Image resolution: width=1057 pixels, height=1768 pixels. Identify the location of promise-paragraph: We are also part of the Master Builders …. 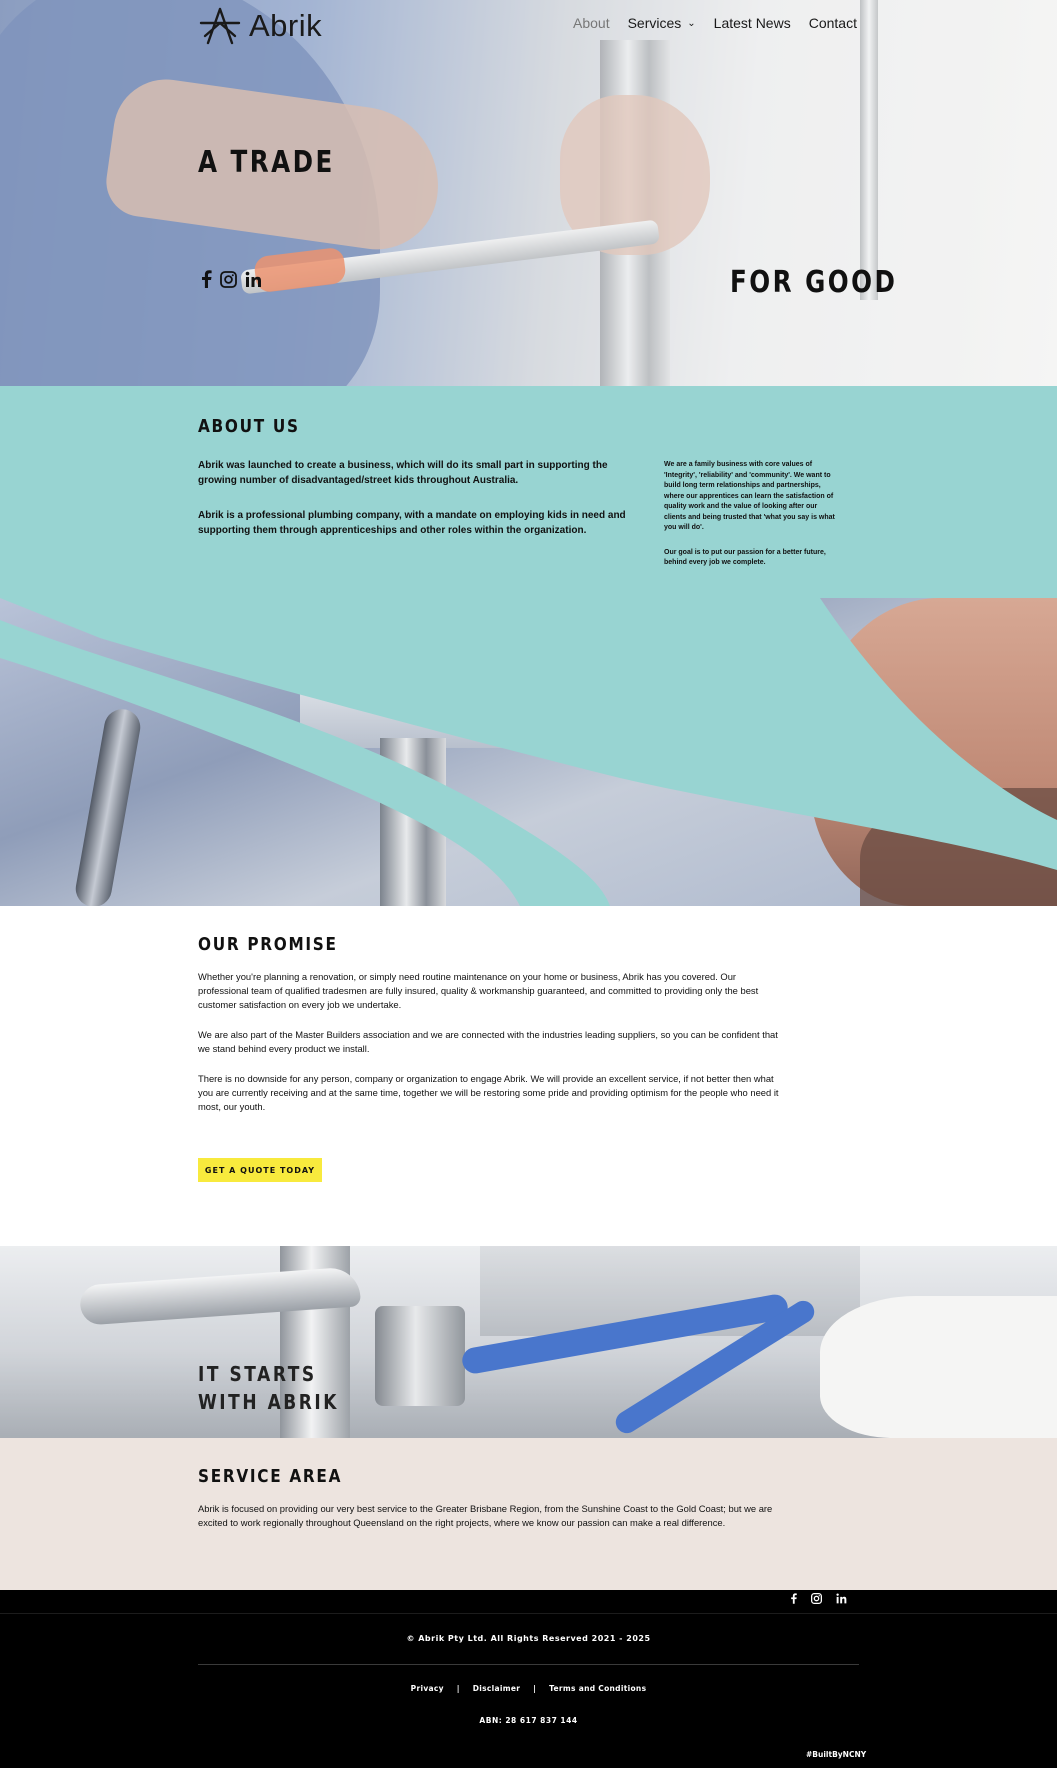
(488, 1041).